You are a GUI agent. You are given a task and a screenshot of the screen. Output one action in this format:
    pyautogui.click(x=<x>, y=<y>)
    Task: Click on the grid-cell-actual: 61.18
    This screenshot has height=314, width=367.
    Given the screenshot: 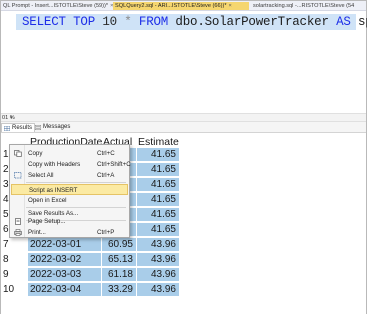 What is the action you would take?
    pyautogui.click(x=119, y=275)
    